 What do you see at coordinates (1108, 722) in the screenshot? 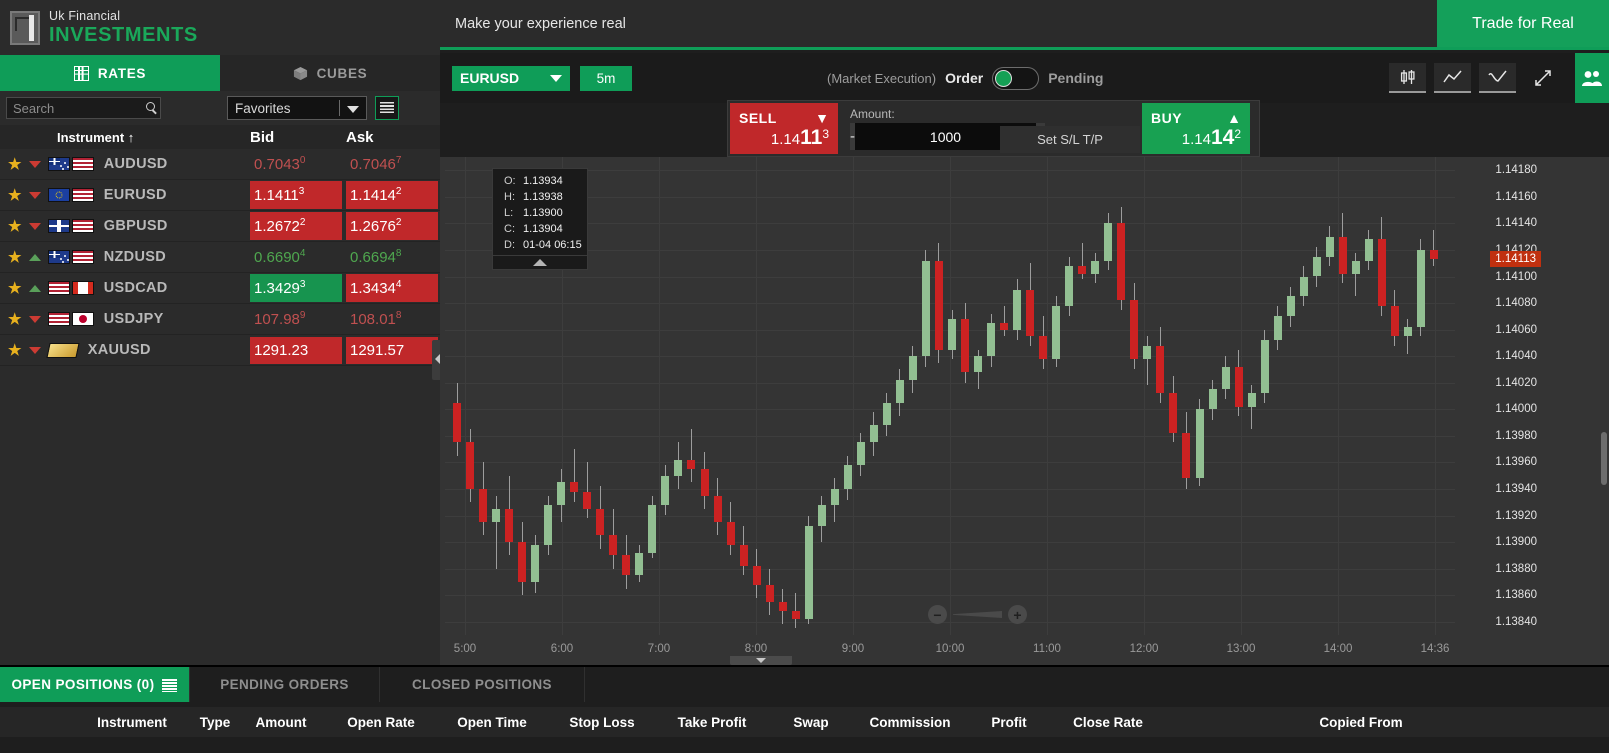
I see `positions-column-close-rate: Close Rate` at bounding box center [1108, 722].